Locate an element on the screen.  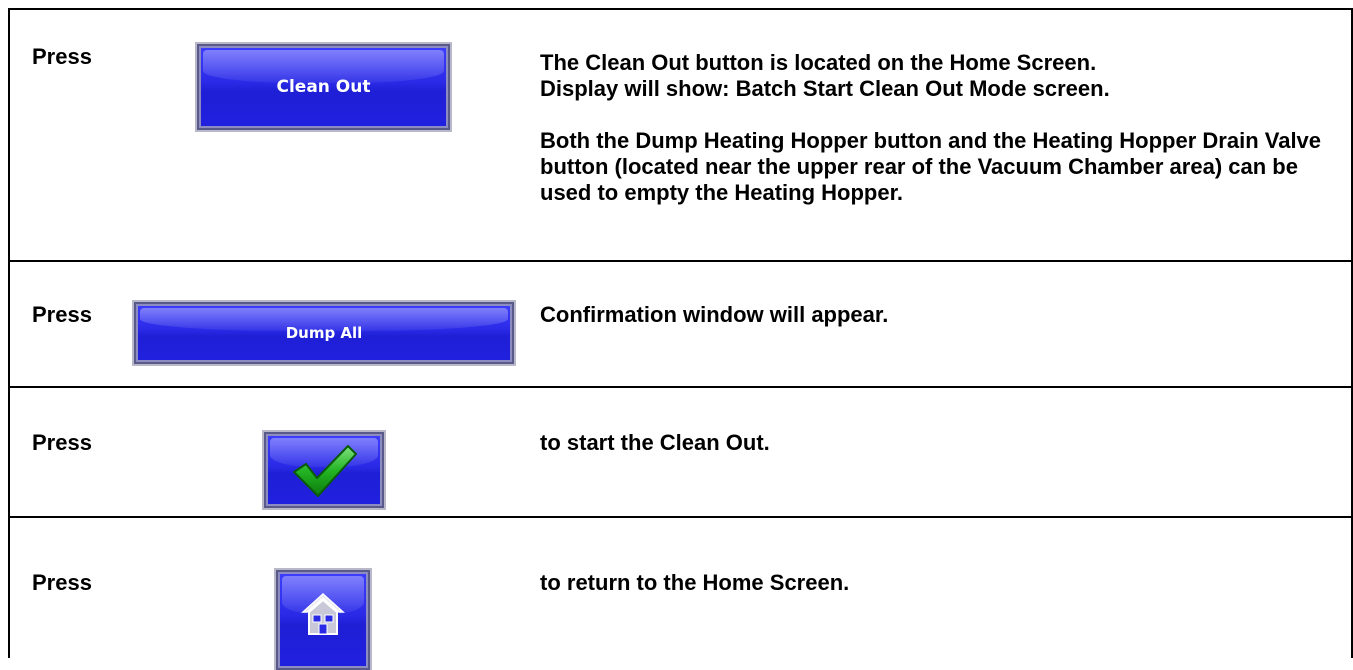
dump-all-button-label: Dump All is located at coordinates (324, 333).